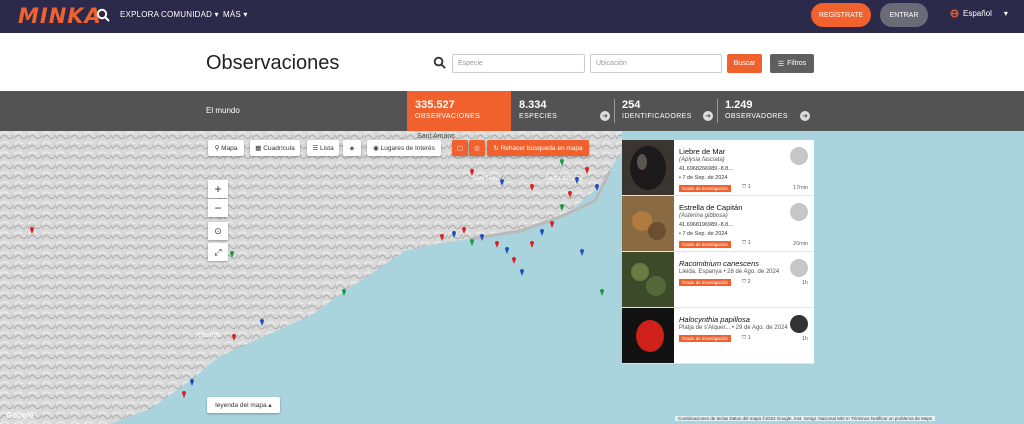 The width and height of the screenshot is (1024, 424). I want to click on filters-button: ☰ Filtros, so click(792, 63).